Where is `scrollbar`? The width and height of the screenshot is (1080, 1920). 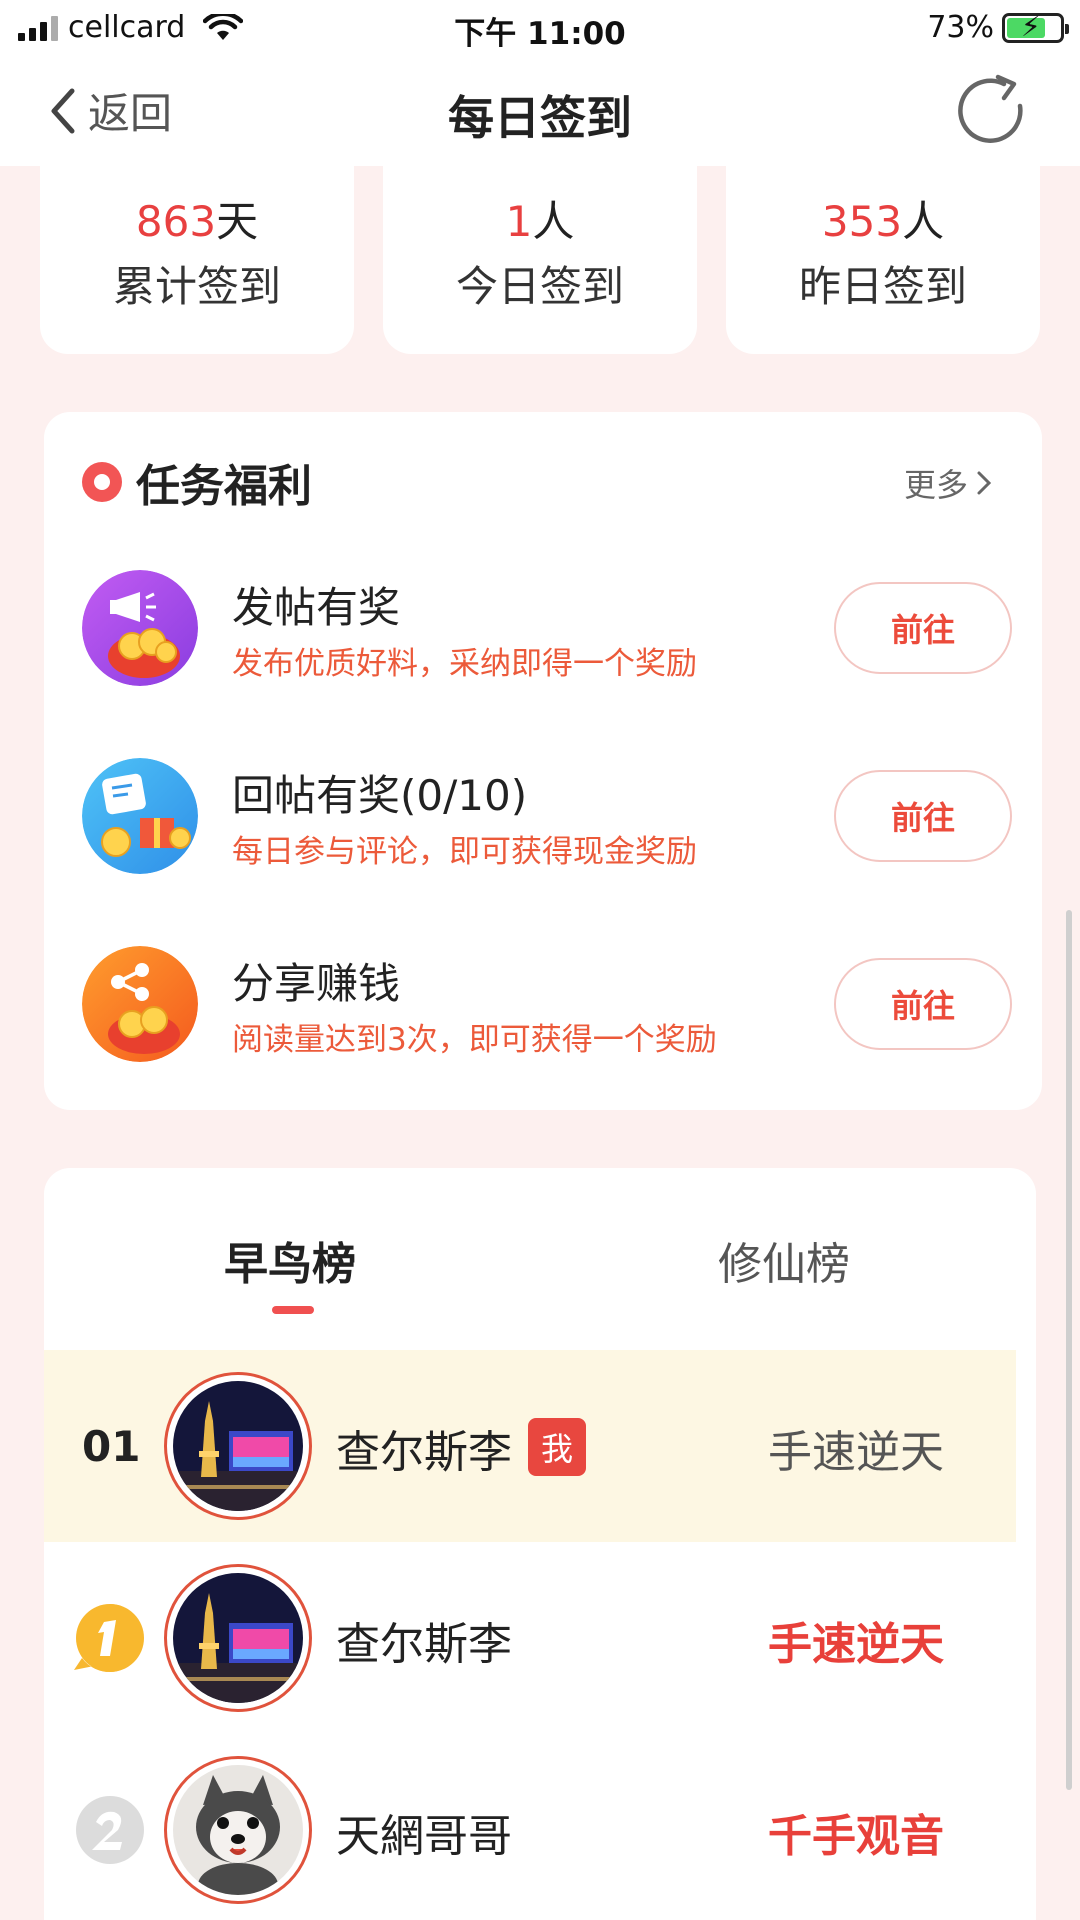
scrollbar is located at coordinates (1069, 1350).